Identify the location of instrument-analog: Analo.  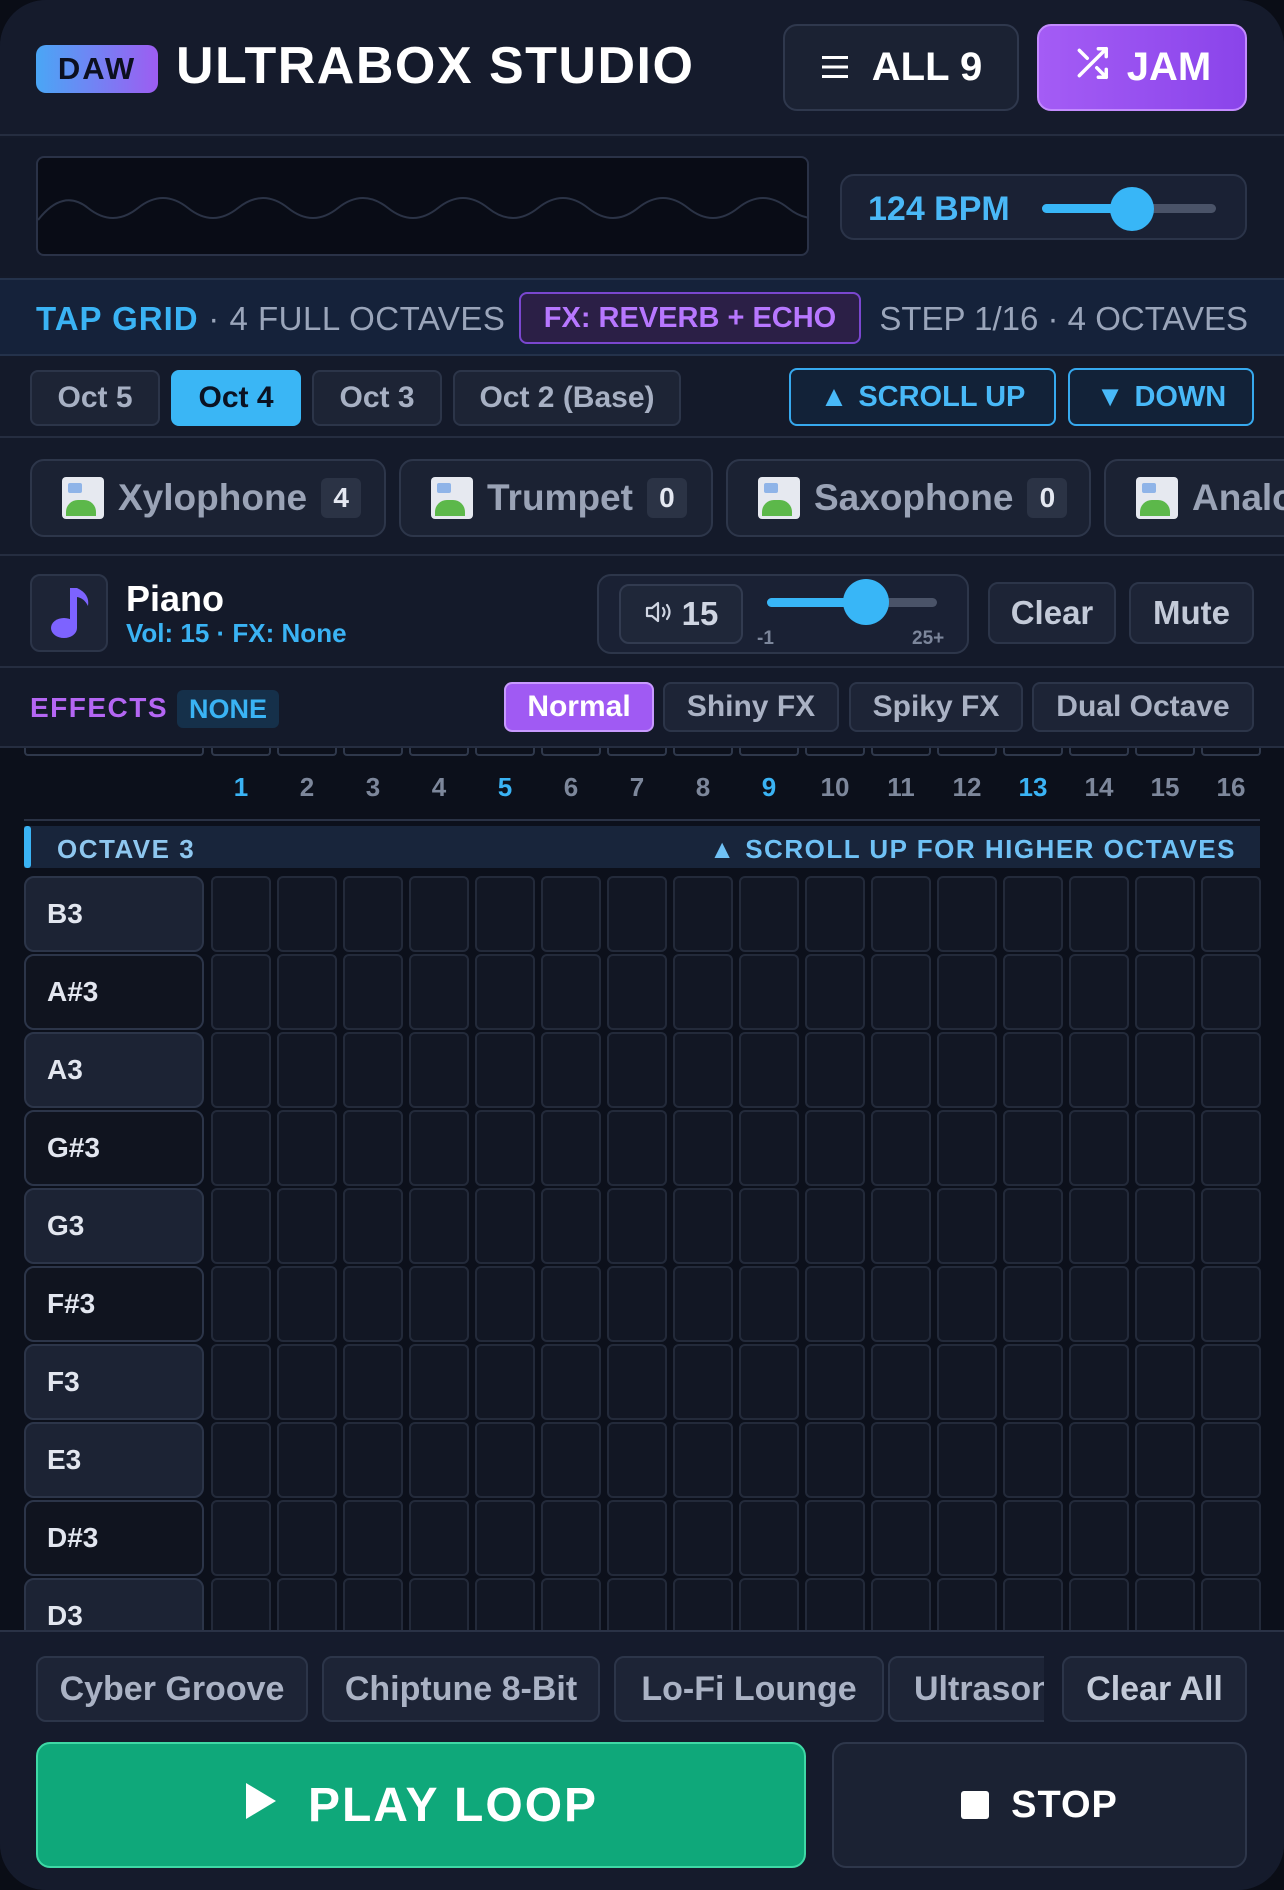
(1194, 498).